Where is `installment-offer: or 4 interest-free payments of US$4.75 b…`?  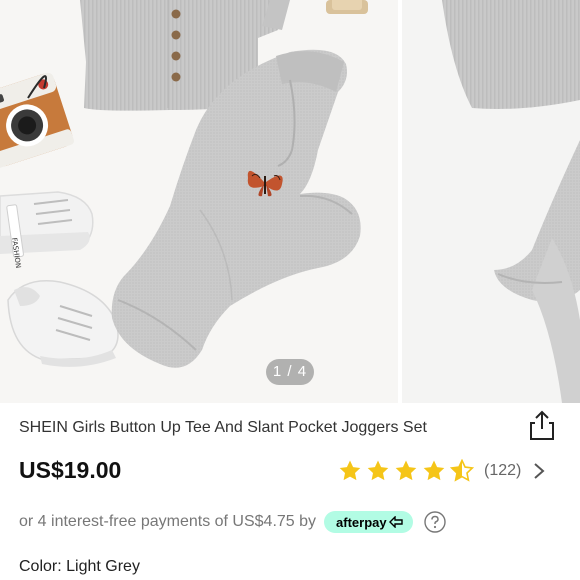
installment-offer: or 4 interest-free payments of US$4.75 b… is located at coordinates (232, 522).